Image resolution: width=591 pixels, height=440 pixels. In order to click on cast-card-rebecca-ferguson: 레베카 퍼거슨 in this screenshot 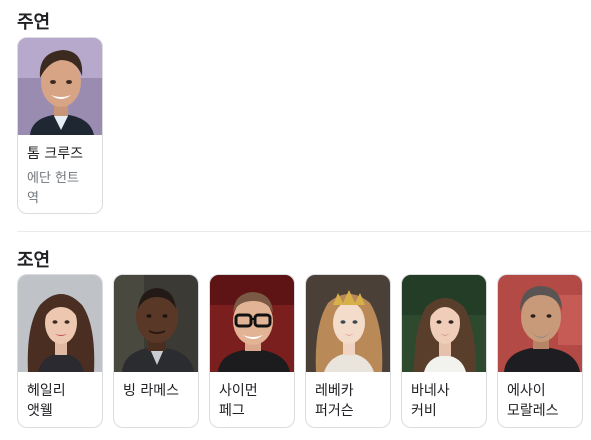, I will do `click(348, 351)`.